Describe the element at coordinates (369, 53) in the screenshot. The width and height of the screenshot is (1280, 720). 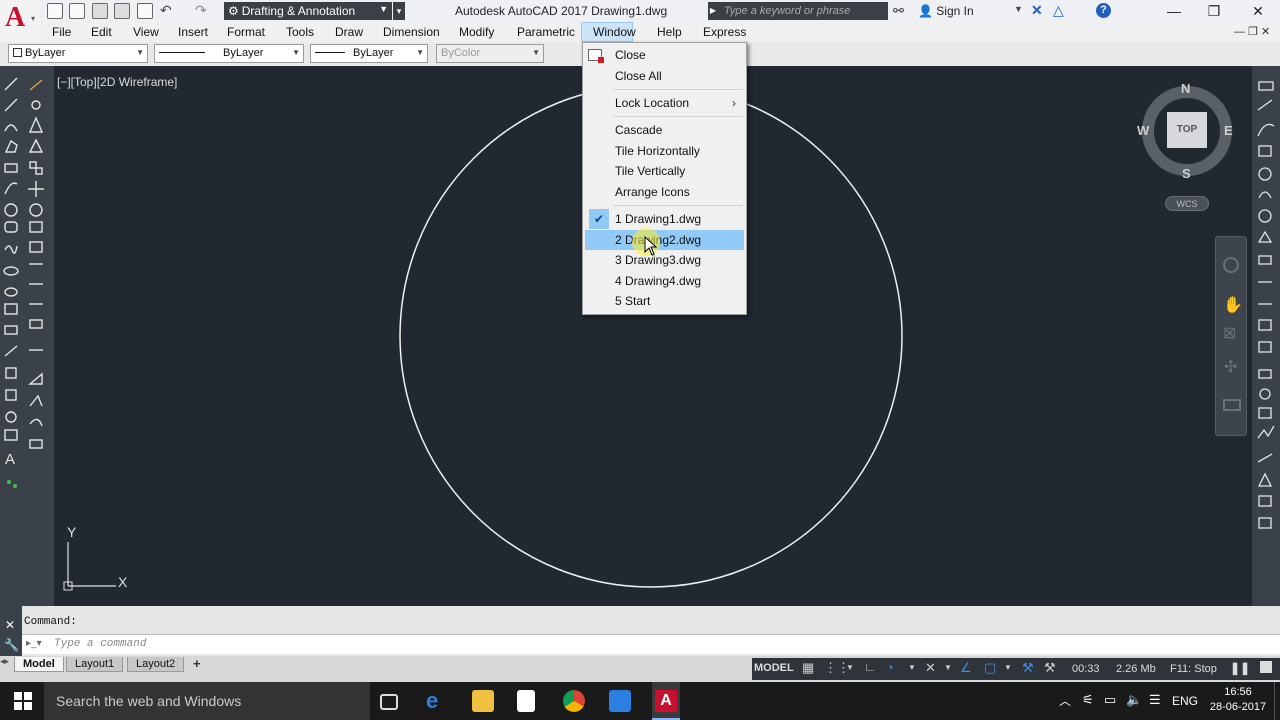
I see `lineweight-combo: ByLayer ▼` at that location.